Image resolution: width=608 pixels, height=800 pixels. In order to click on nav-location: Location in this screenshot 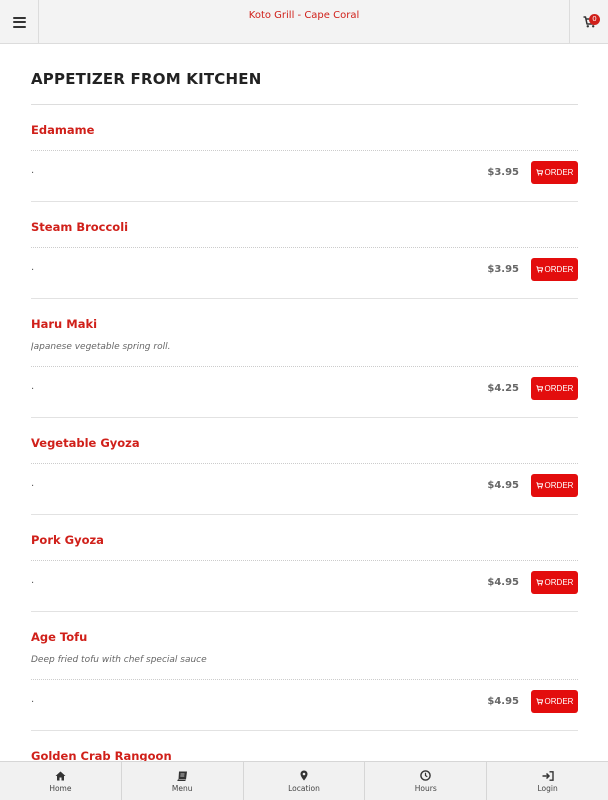, I will do `click(305, 781)`.